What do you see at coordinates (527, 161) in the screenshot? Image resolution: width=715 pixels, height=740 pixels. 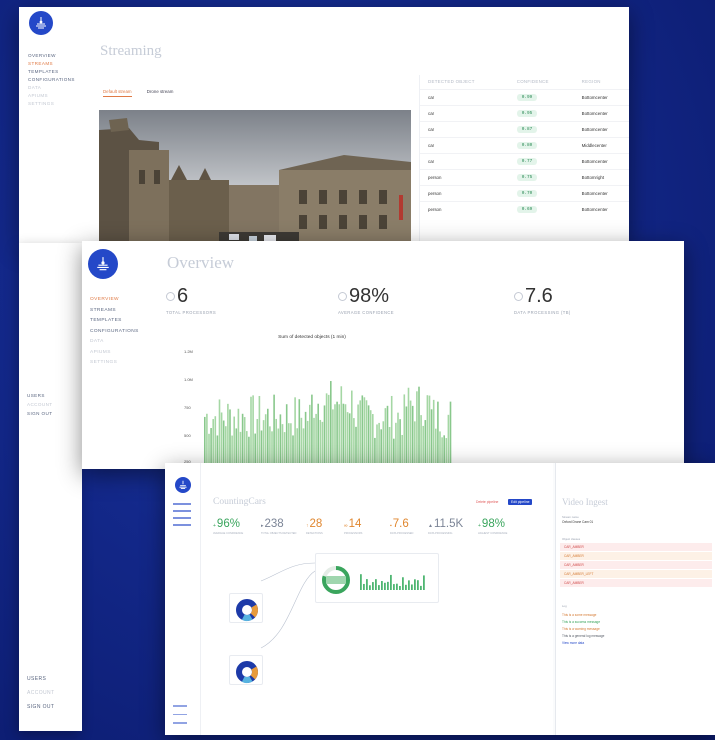 I see `confidence-pill: 0.77` at bounding box center [527, 161].